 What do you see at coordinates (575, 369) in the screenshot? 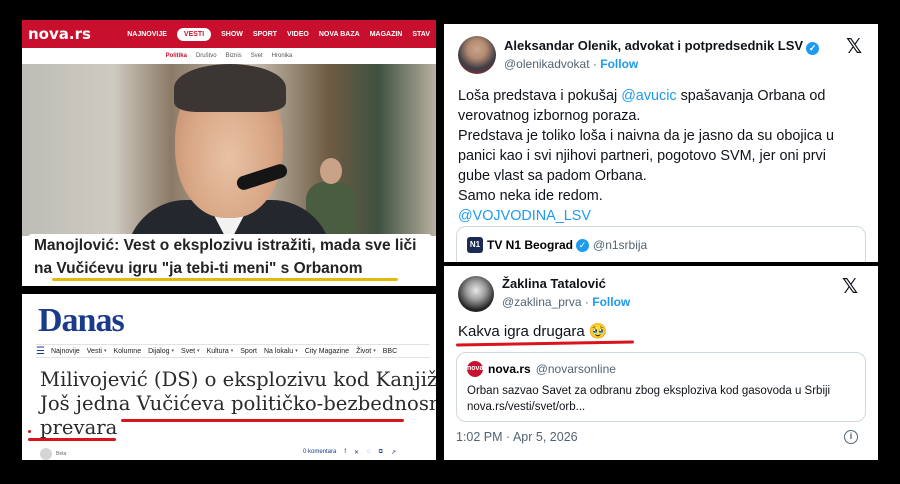
I see `quoted-author-handle: @novarsonline` at bounding box center [575, 369].